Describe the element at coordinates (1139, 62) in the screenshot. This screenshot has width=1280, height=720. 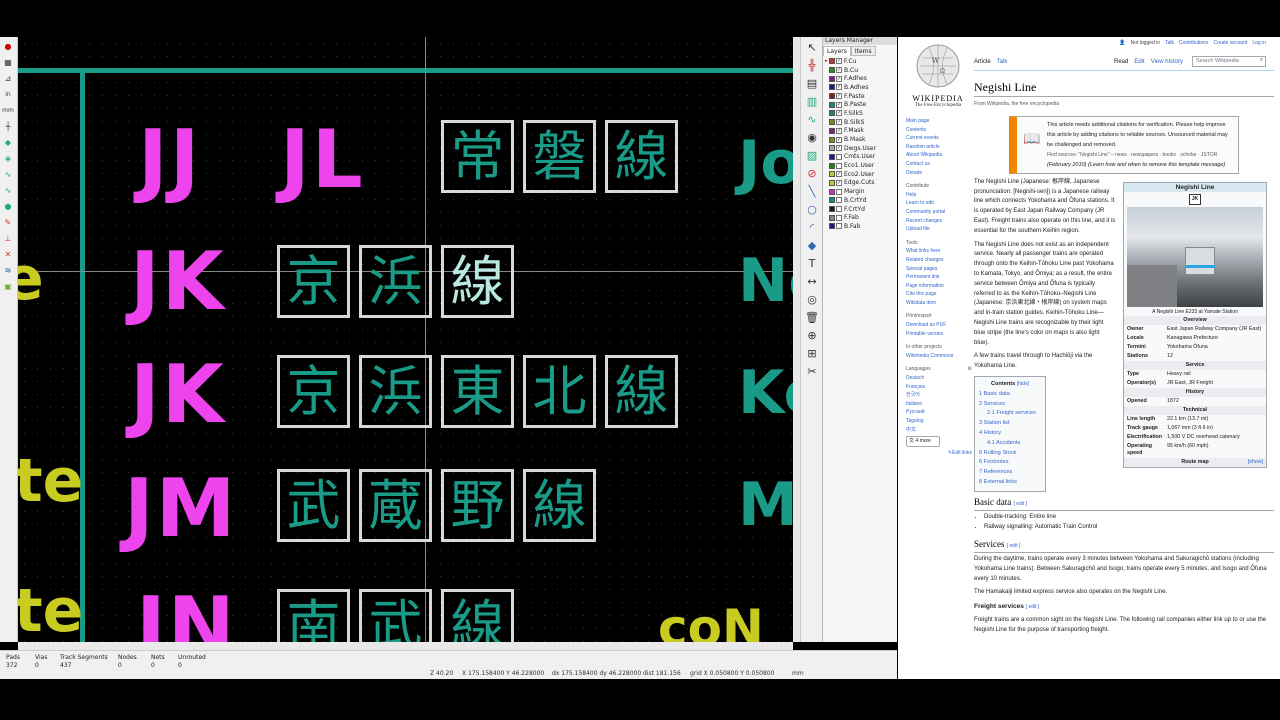
I see `tab-edit: Edit` at that location.